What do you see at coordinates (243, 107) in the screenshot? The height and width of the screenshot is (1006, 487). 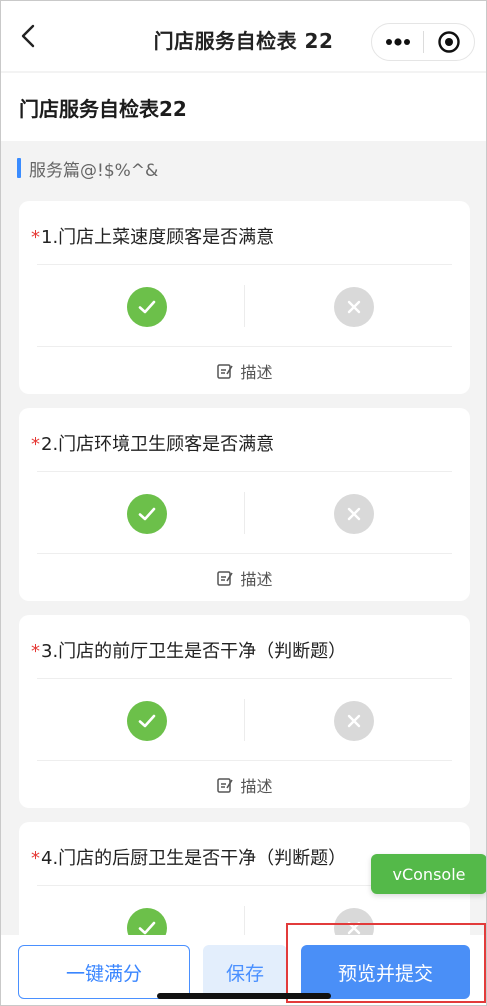 I see `sheet-header: 门店服务自检表22` at bounding box center [243, 107].